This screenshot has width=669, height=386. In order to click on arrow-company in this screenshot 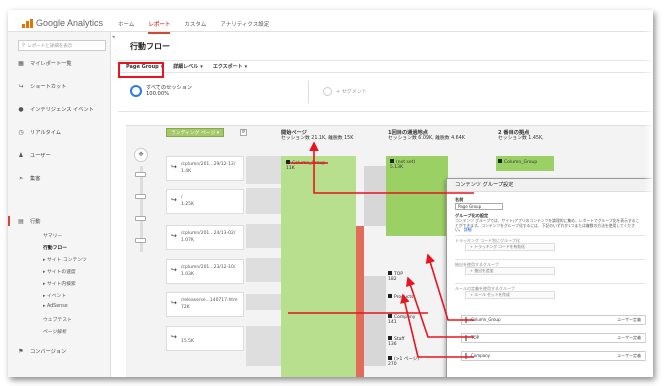, I will do `click(437, 325)`.